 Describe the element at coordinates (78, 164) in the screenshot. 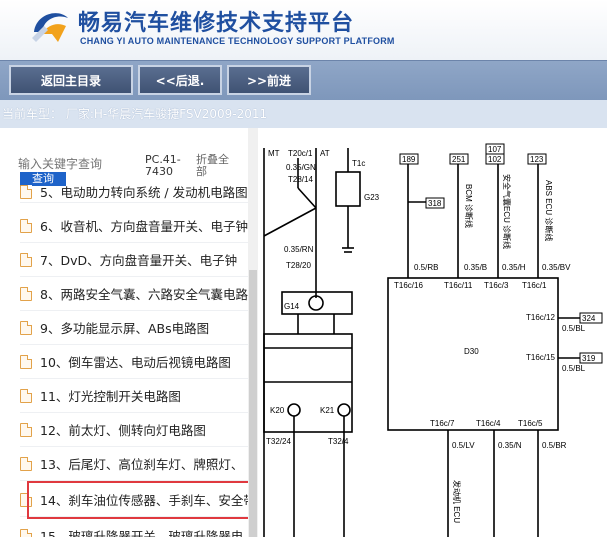

I see `search-input` at that location.